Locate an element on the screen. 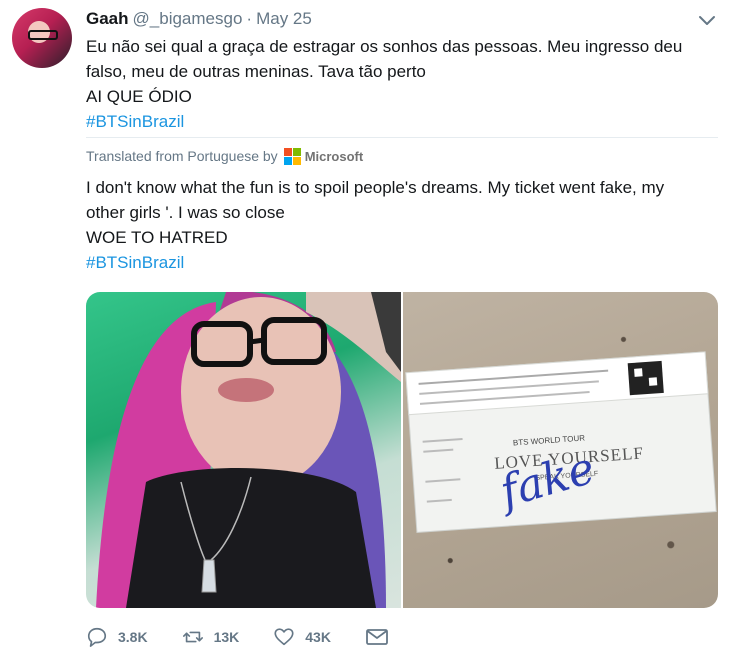  retweet-button: 13K is located at coordinates (211, 637).